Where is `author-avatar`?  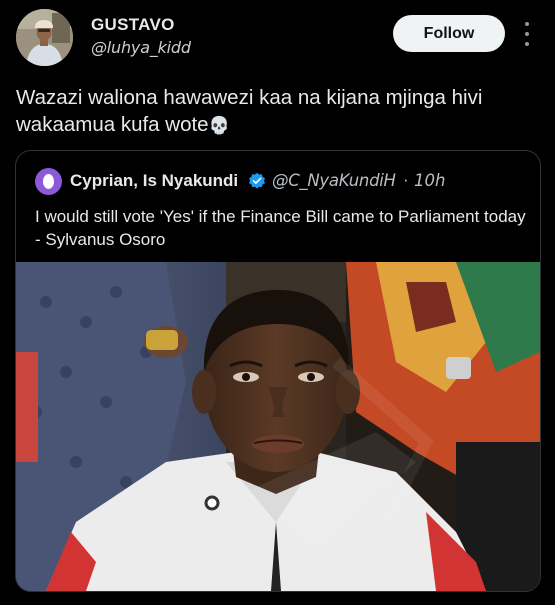 author-avatar is located at coordinates (44, 37).